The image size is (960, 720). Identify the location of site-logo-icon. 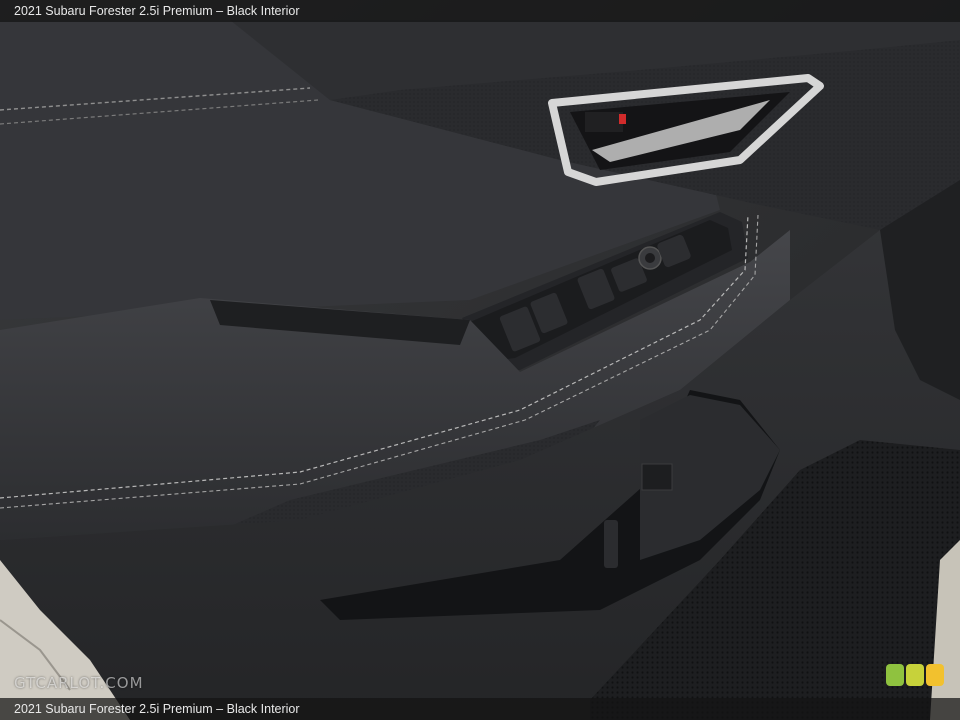
(915, 675).